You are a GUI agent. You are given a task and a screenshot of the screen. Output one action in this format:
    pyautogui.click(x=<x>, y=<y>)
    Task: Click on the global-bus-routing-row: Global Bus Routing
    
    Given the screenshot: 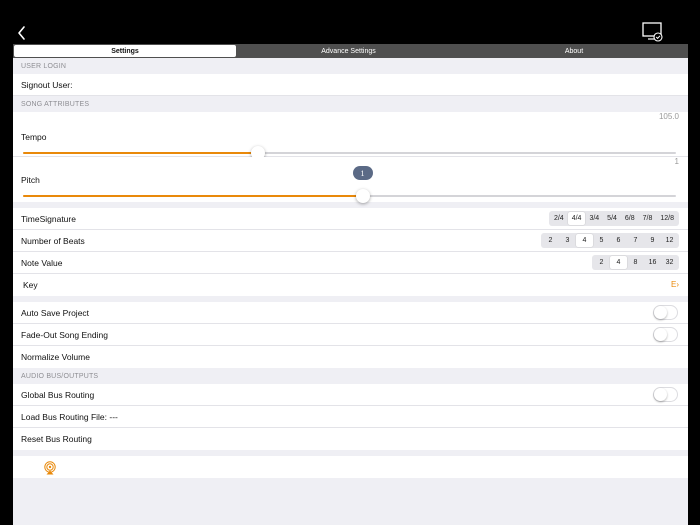 What is the action you would take?
    pyautogui.click(x=350, y=395)
    